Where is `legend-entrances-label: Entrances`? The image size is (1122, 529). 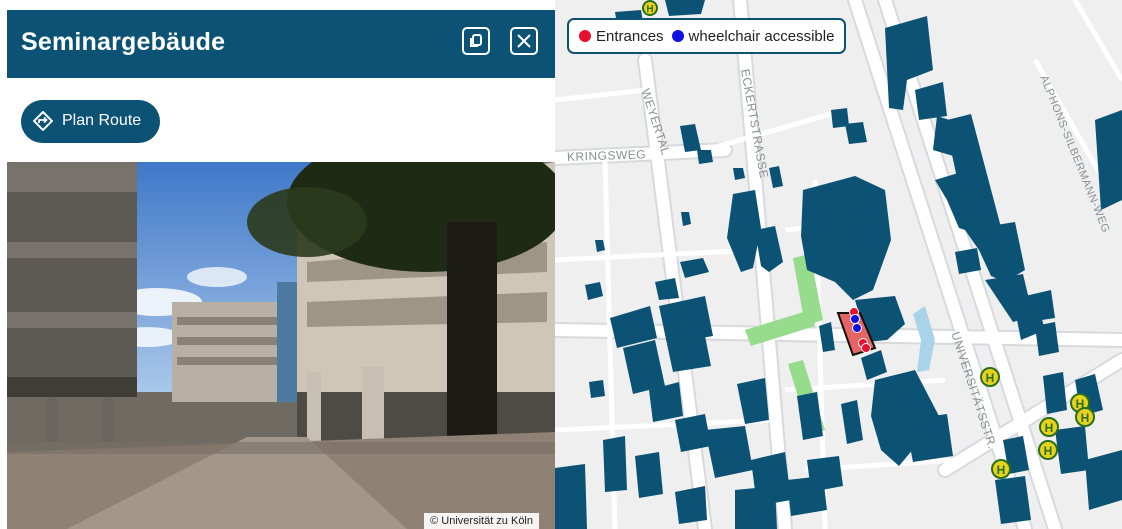 legend-entrances-label: Entrances is located at coordinates (630, 36).